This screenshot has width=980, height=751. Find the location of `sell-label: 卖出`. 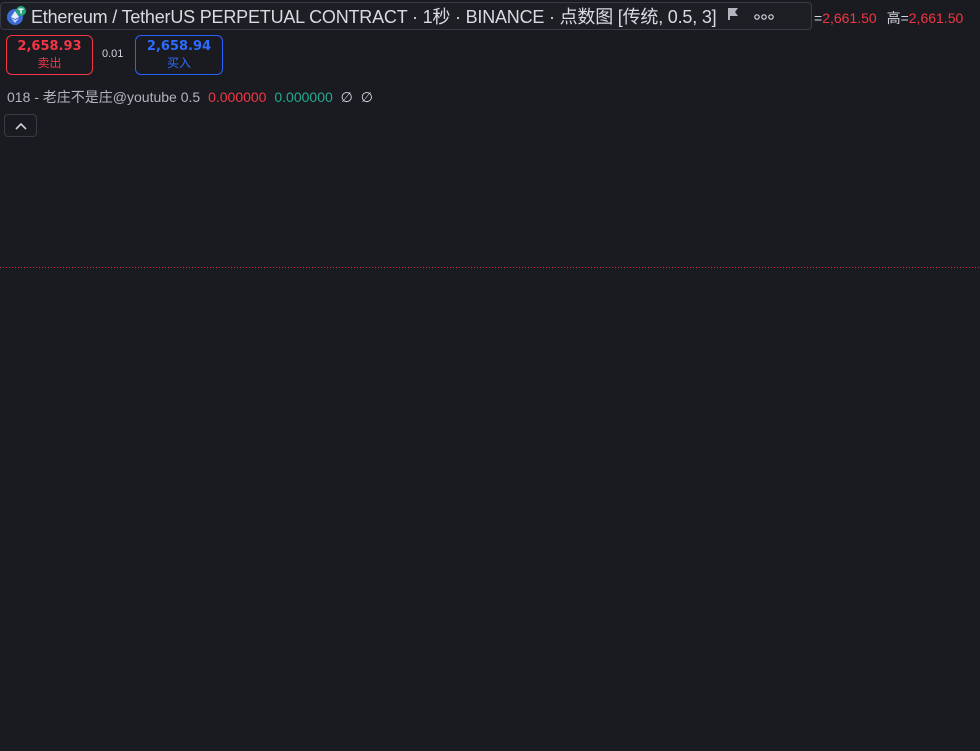

sell-label: 卖出 is located at coordinates (49, 63).